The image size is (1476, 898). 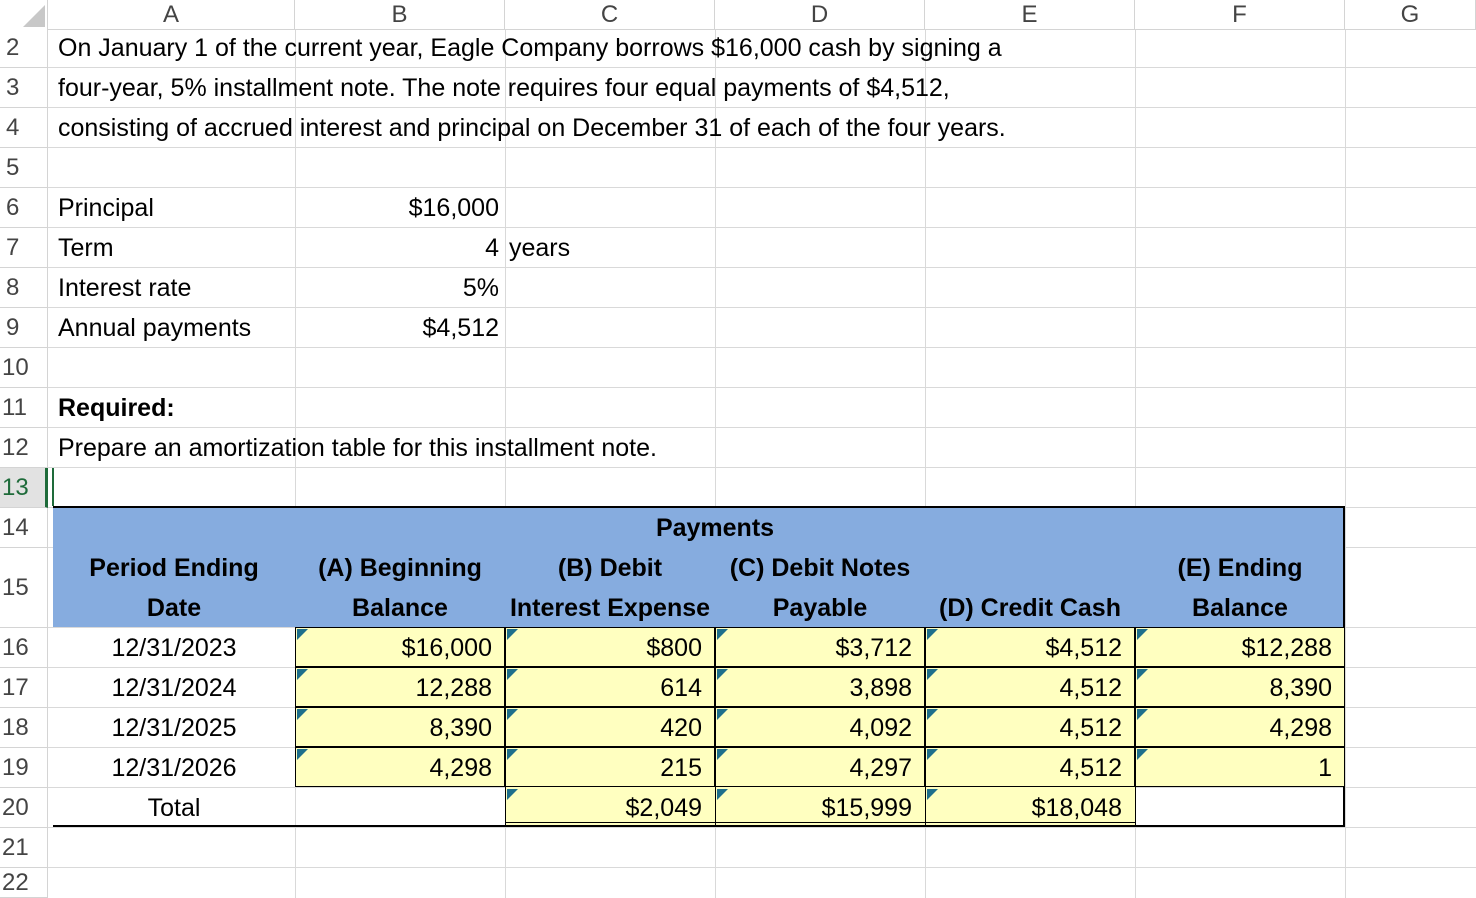 I want to click on row-header: 7, so click(x=24, y=248).